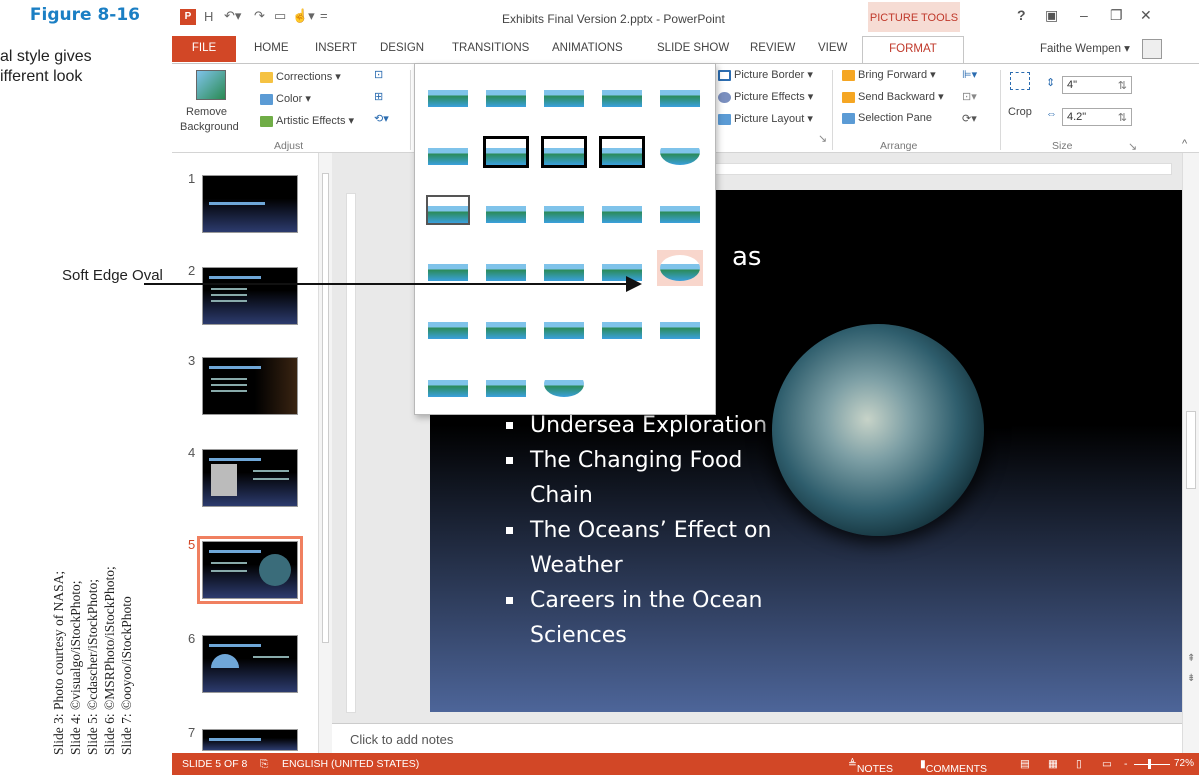  What do you see at coordinates (1051, 15) in the screenshot?
I see `ribbon-display-options-icon: ▣` at bounding box center [1051, 15].